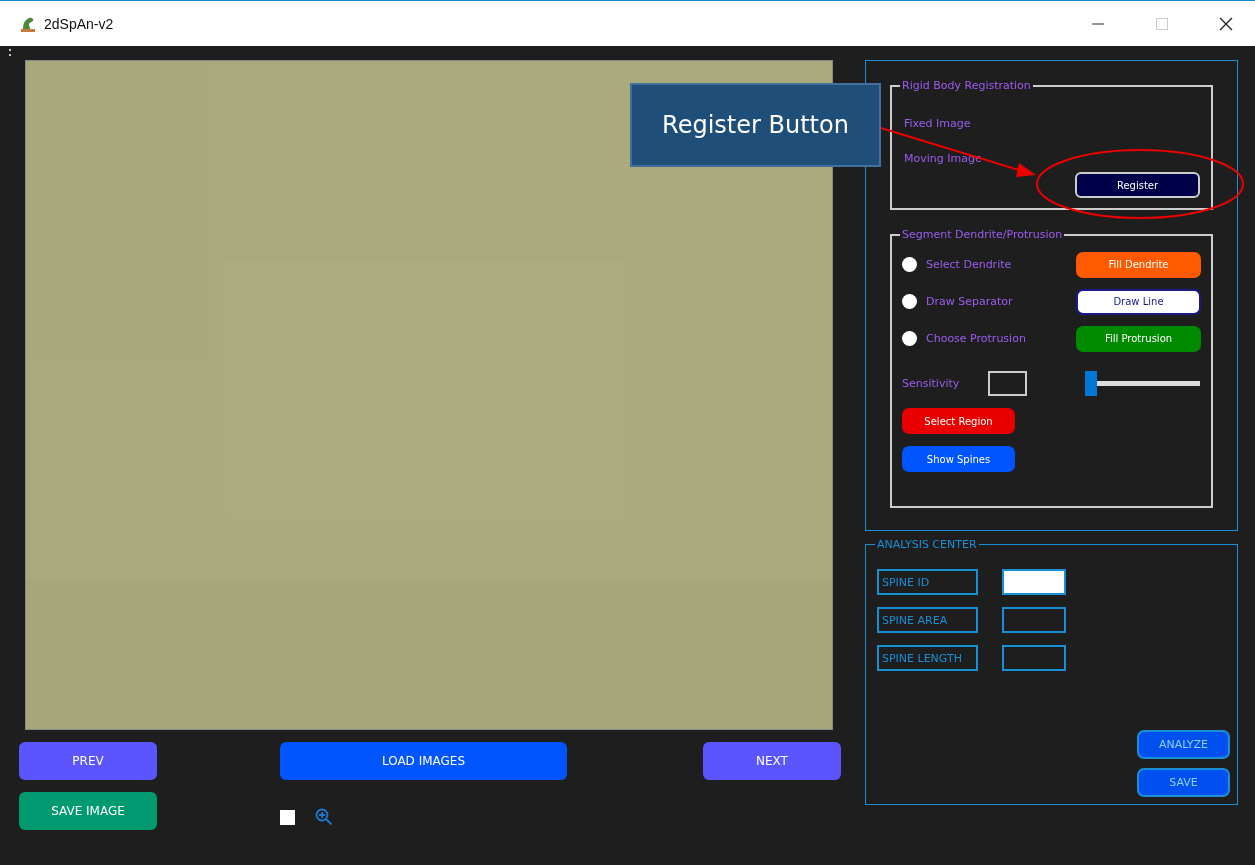  What do you see at coordinates (772, 761) in the screenshot?
I see `next-button: NEXT` at bounding box center [772, 761].